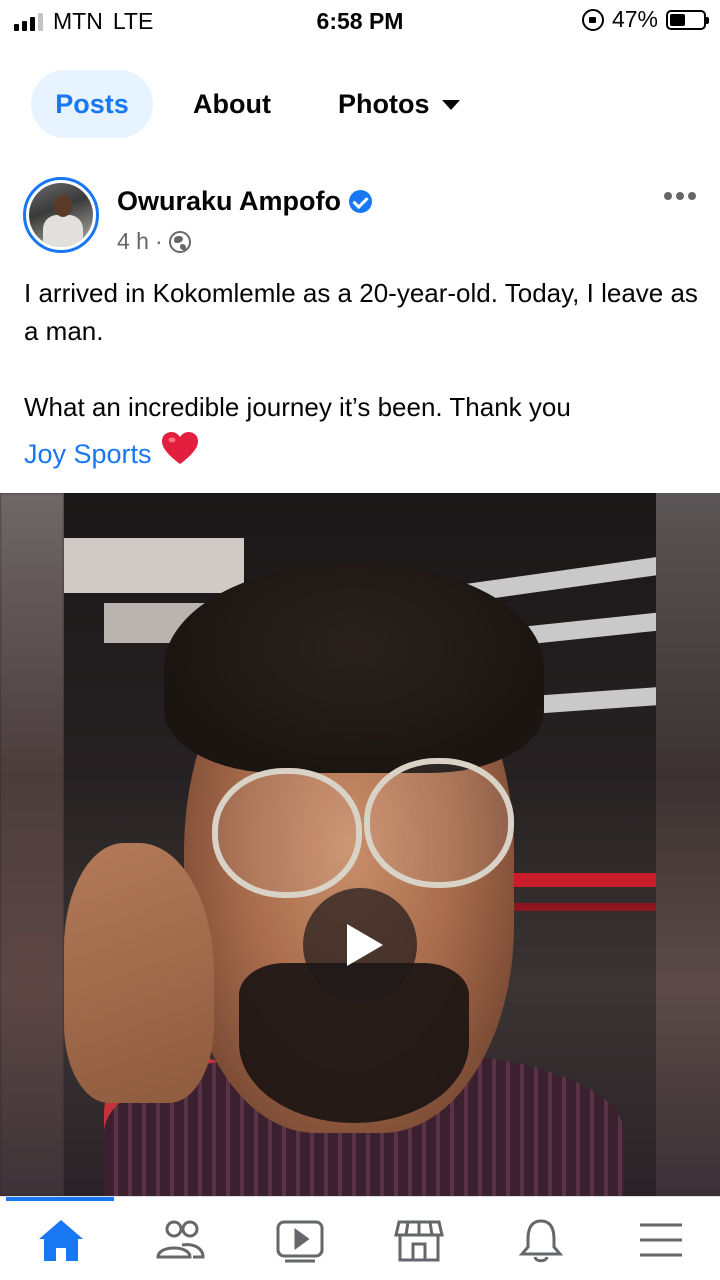 This screenshot has height=1280, width=720. Describe the element at coordinates (541, 1240) in the screenshot. I see `notifications-icon` at that location.